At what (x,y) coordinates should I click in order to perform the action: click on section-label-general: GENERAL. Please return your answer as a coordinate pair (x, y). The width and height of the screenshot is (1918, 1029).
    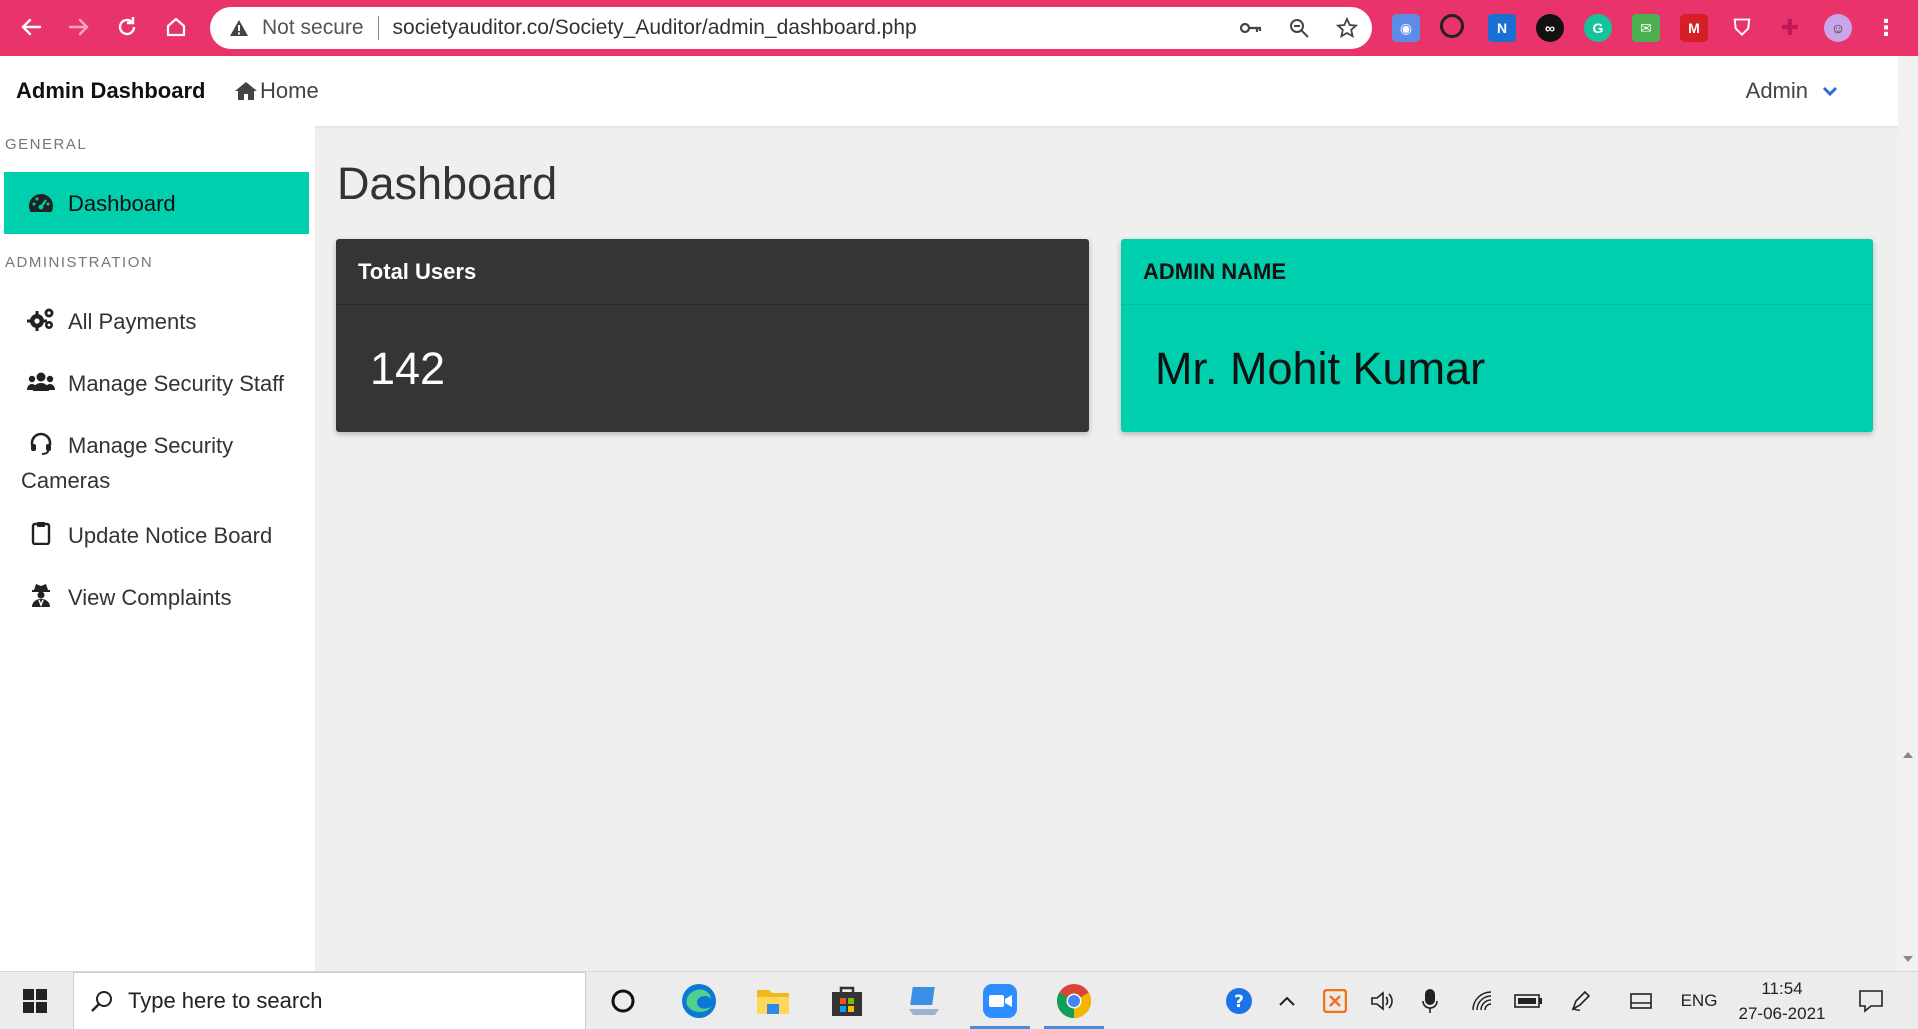
    Looking at the image, I should click on (46, 144).